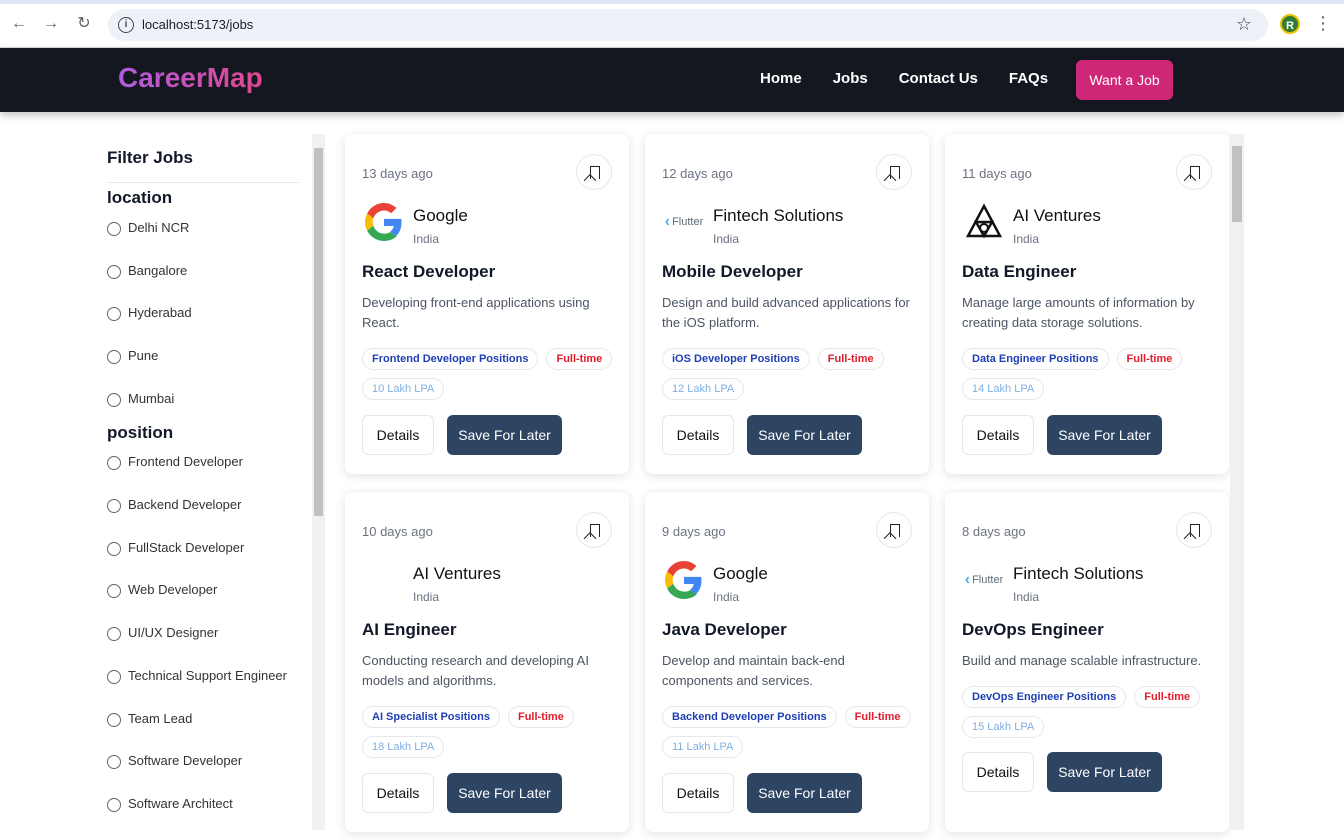  Describe the element at coordinates (429, 271) in the screenshot. I see `job-title: React Developer` at that location.